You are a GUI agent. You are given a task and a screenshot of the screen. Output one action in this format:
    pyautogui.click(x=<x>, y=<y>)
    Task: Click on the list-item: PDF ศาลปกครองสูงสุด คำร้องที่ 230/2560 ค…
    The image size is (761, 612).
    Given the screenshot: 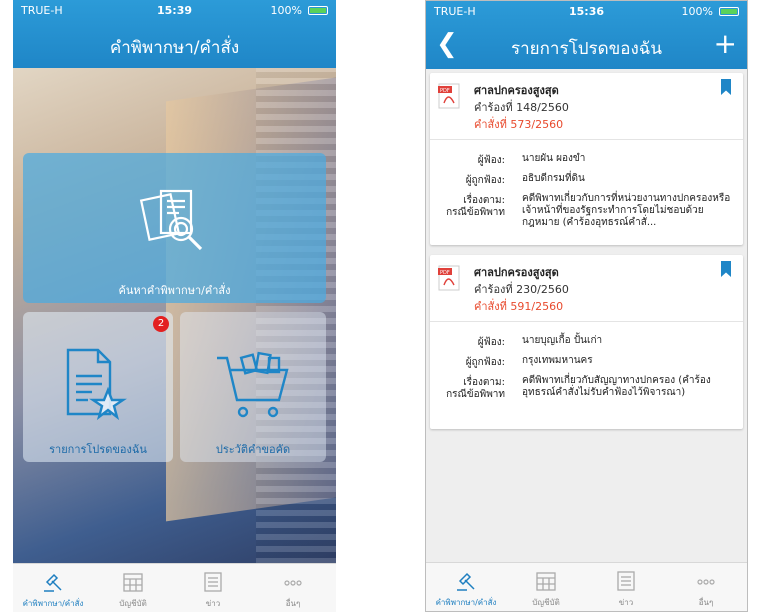 What is the action you would take?
    pyautogui.click(x=586, y=342)
    